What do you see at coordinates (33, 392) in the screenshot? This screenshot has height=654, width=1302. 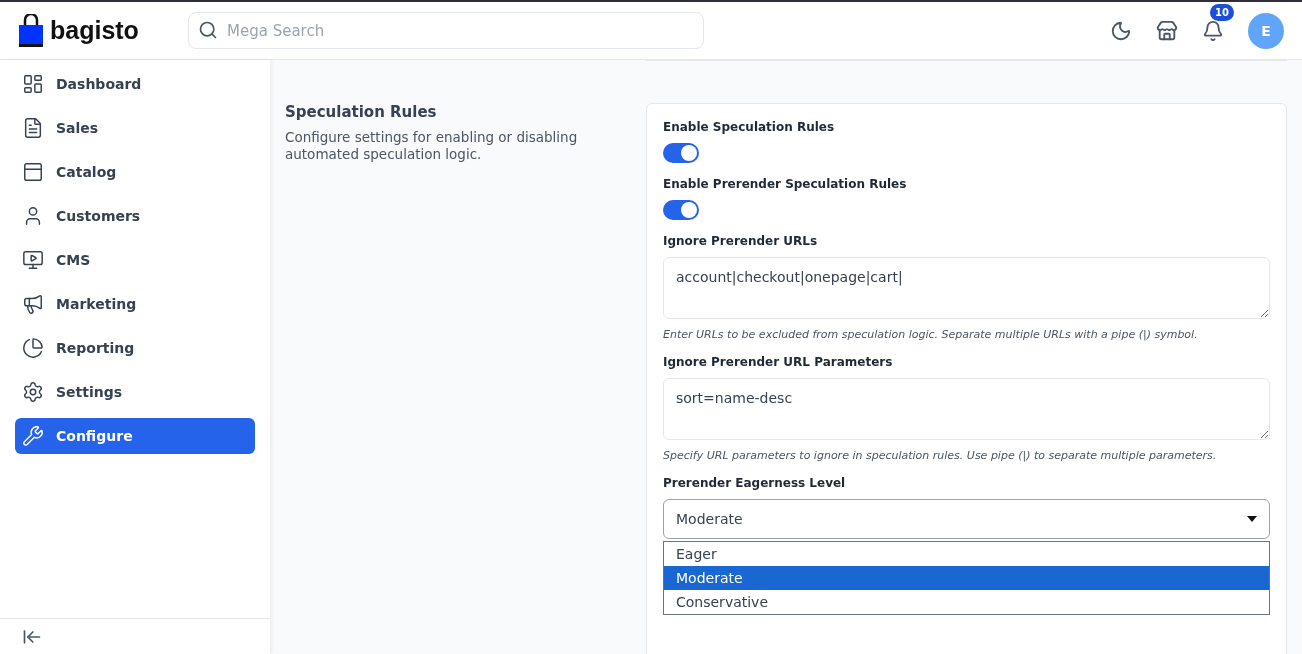 I see `settings-icon` at bounding box center [33, 392].